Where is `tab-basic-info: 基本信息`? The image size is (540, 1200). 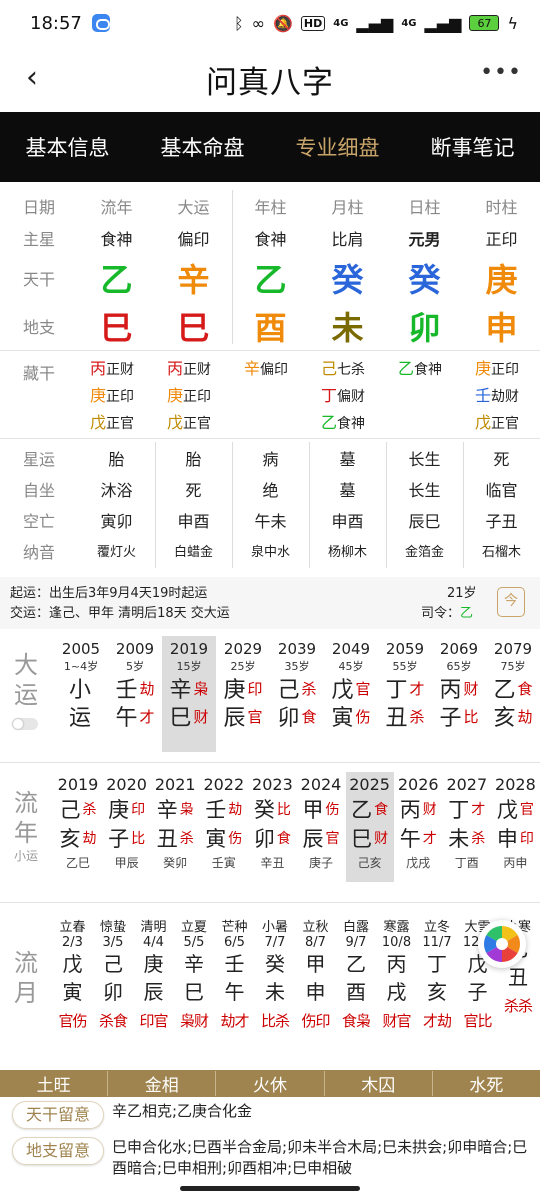
tab-basic-info: 基本信息 is located at coordinates (67, 147).